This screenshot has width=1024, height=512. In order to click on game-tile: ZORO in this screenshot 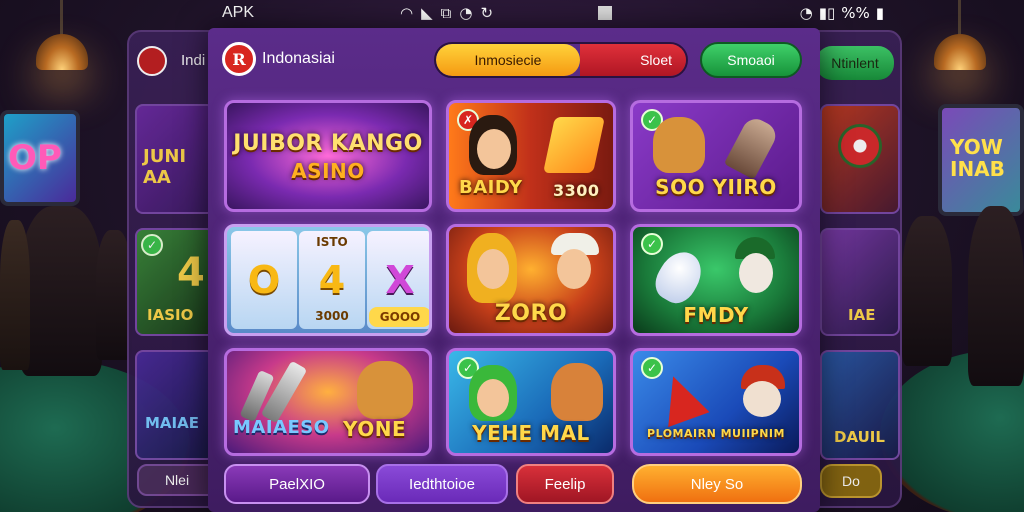, I will do `click(531, 280)`.